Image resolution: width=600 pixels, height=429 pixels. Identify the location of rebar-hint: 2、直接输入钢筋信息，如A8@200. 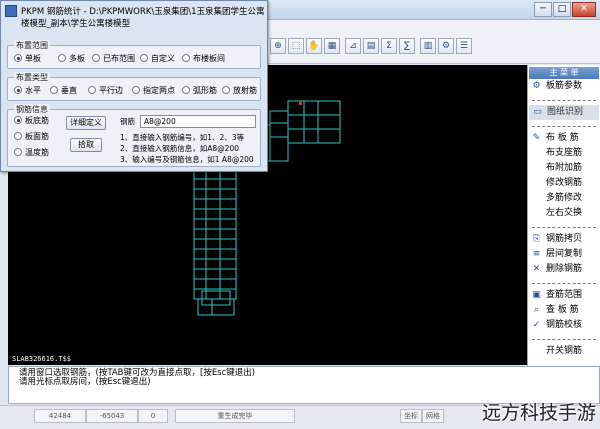
(179, 148).